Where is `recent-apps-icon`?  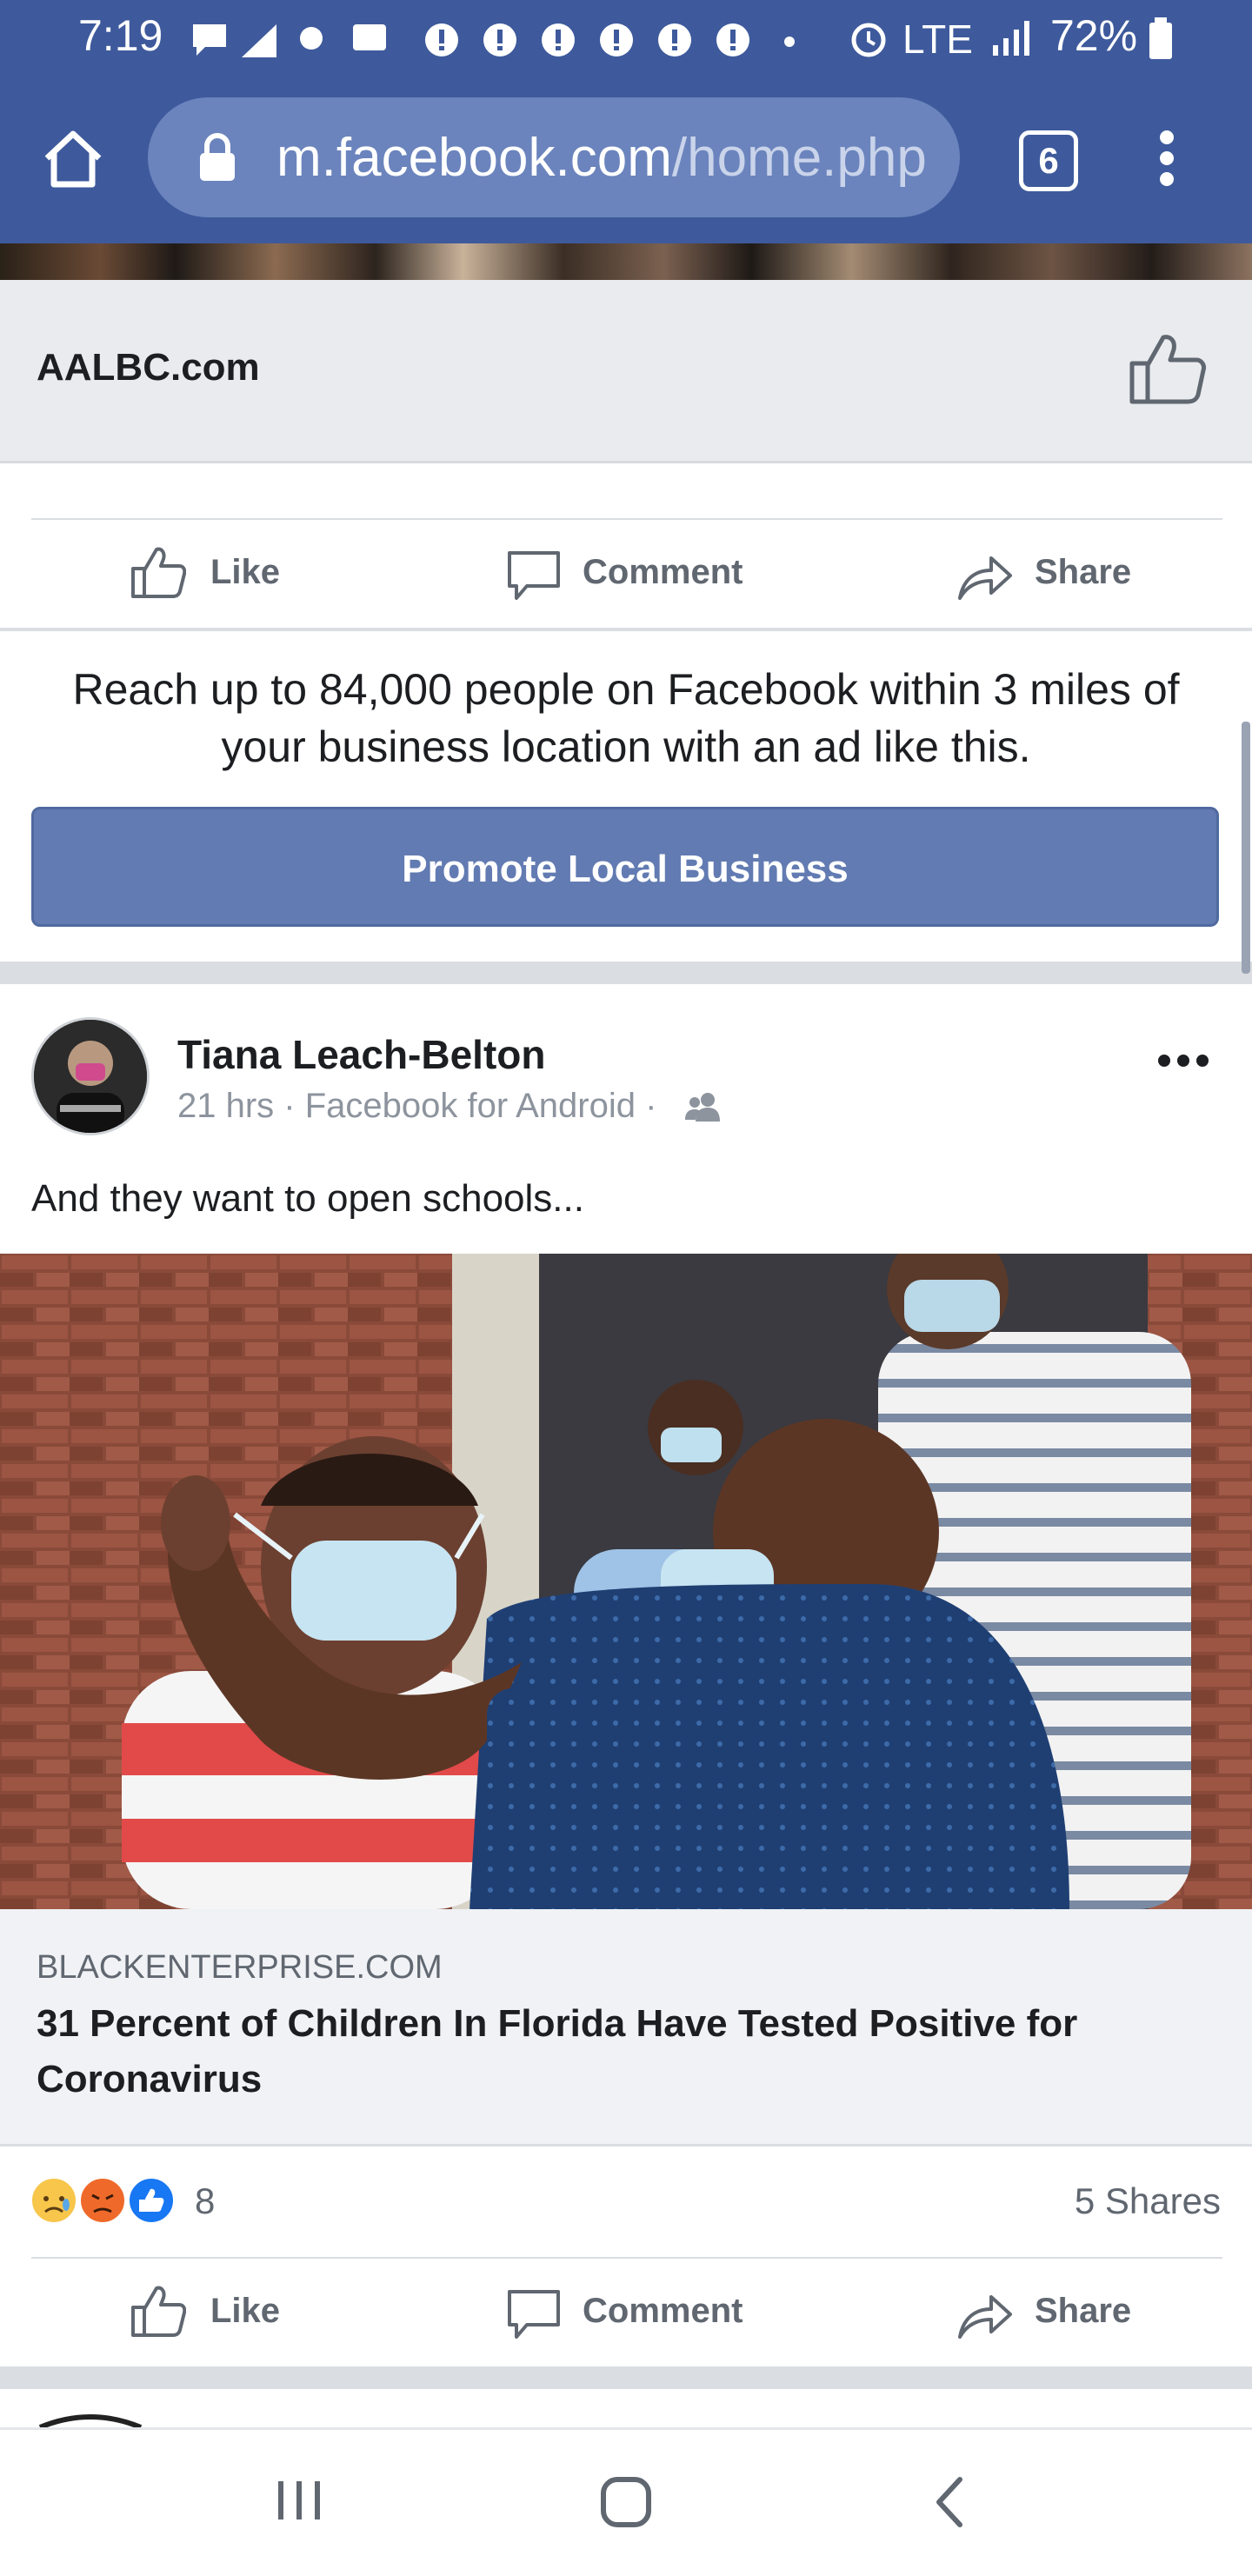
recent-apps-icon is located at coordinates (299, 2500).